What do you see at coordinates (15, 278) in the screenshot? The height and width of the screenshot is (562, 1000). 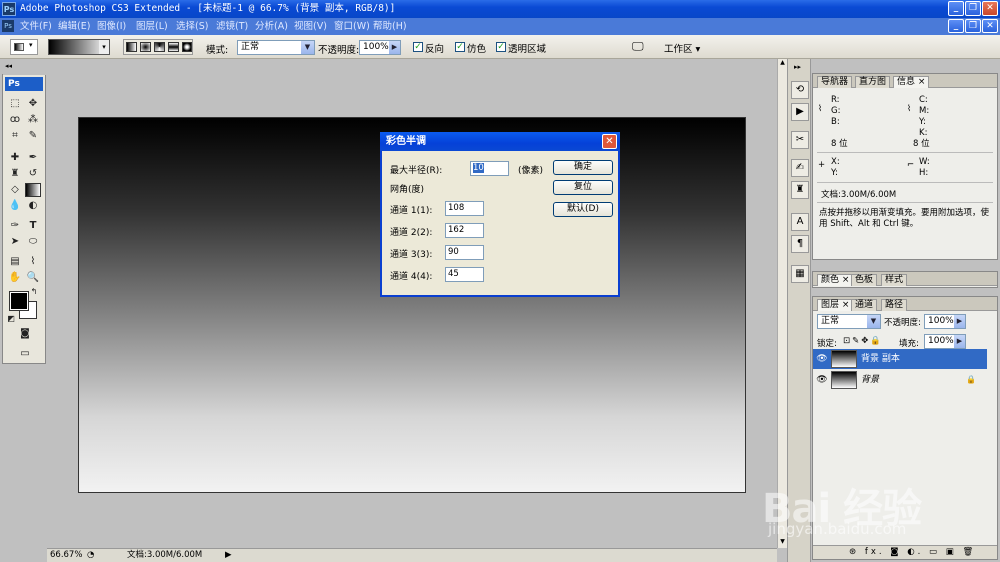 I see `hand-tool-icon: ✋` at bounding box center [15, 278].